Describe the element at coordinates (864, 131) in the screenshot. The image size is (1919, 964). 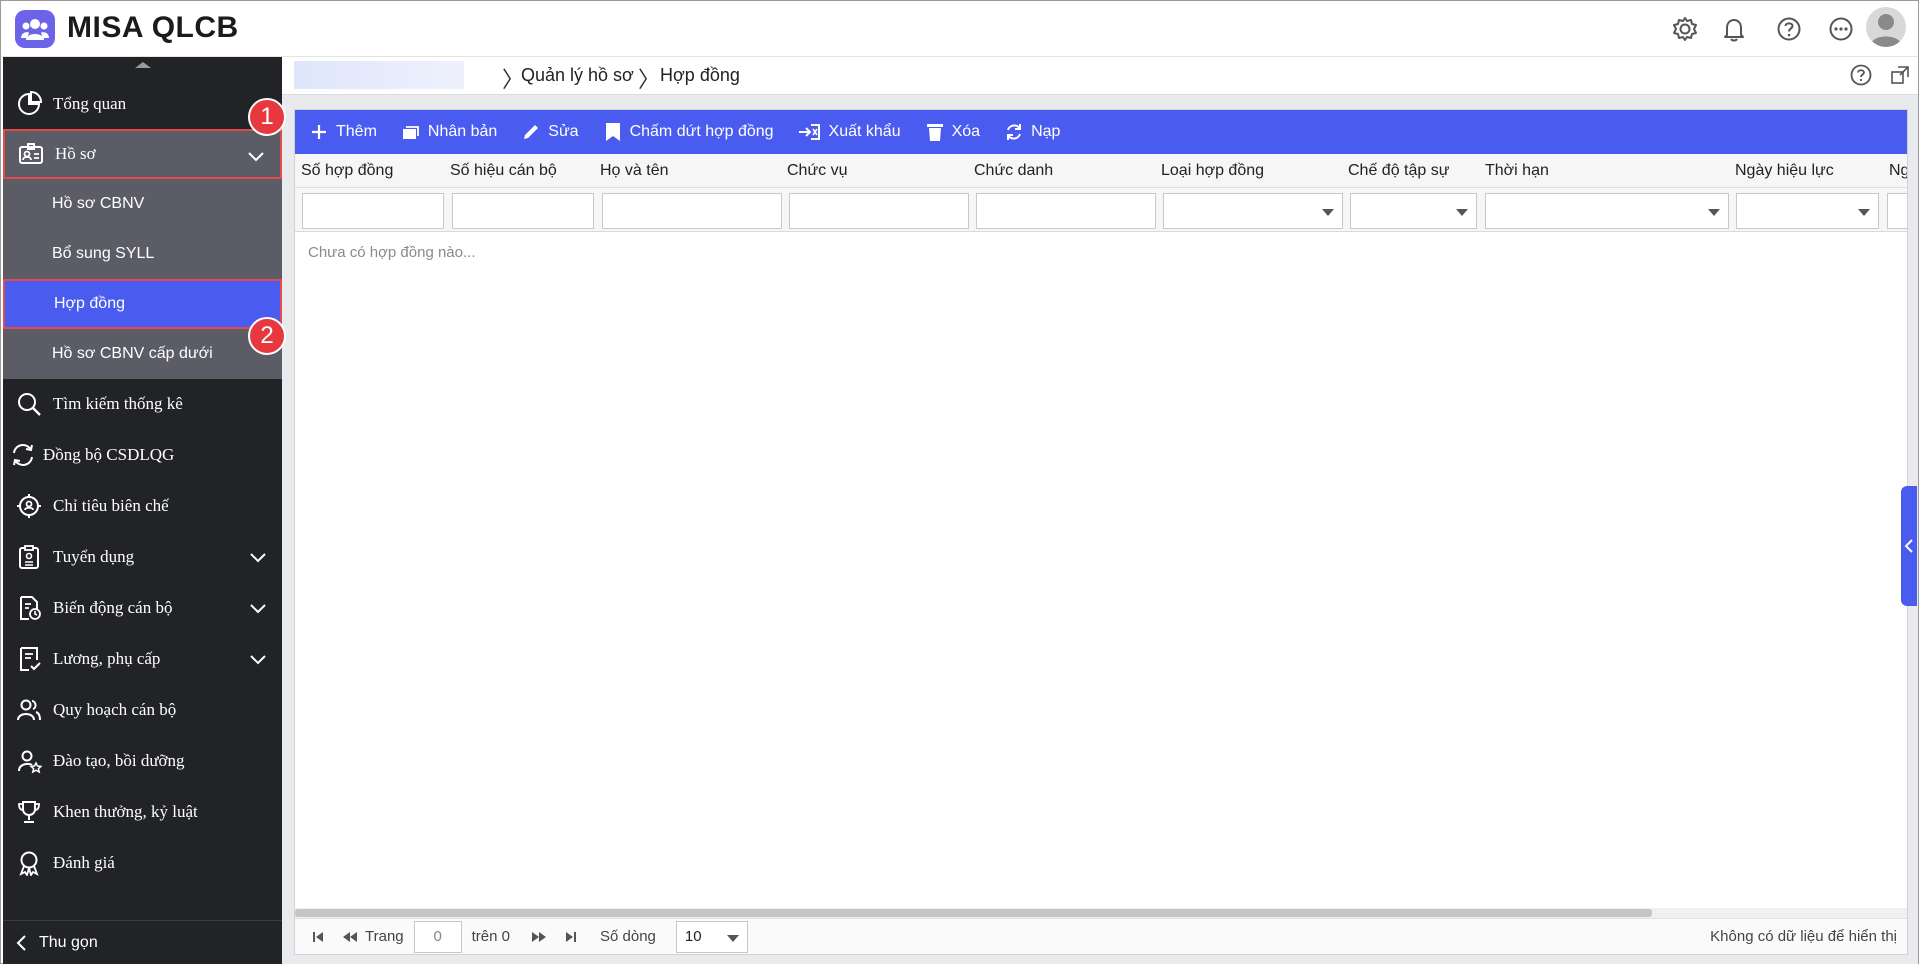
I see `export-button-label: Xuất khẩu` at that location.